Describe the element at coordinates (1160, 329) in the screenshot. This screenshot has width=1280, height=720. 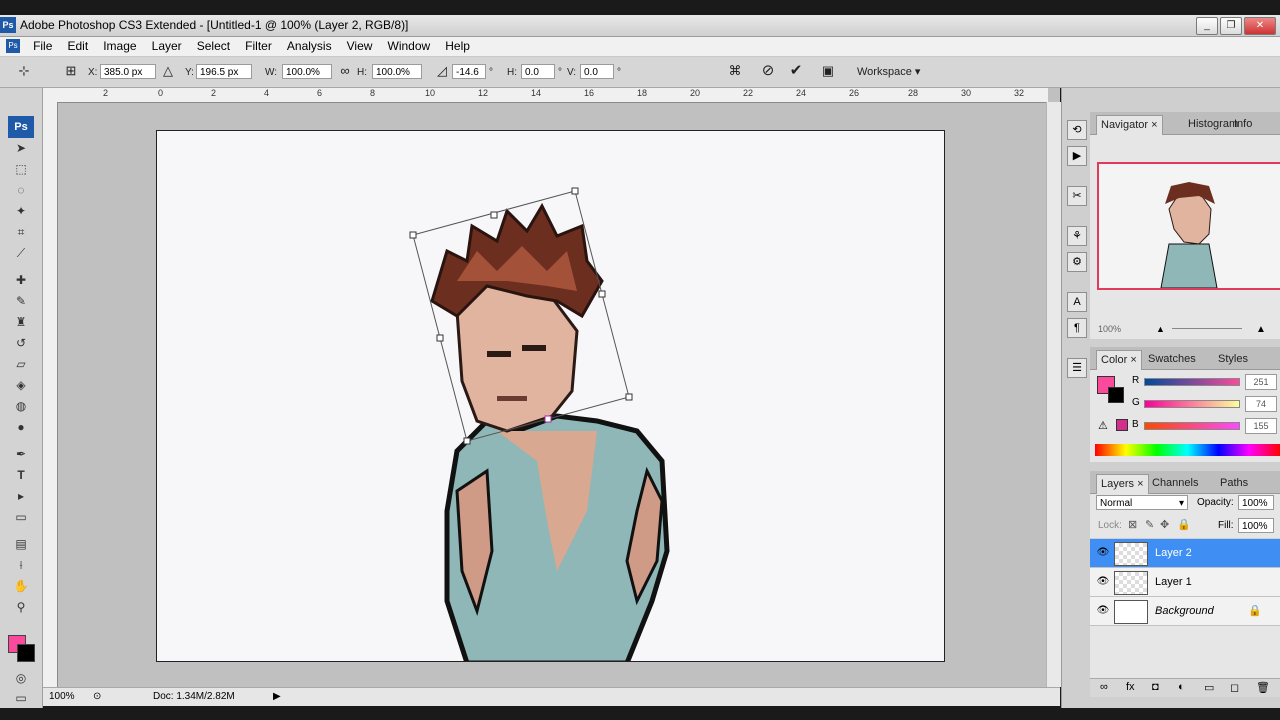
I see `zoom-out-icon: ▲` at that location.